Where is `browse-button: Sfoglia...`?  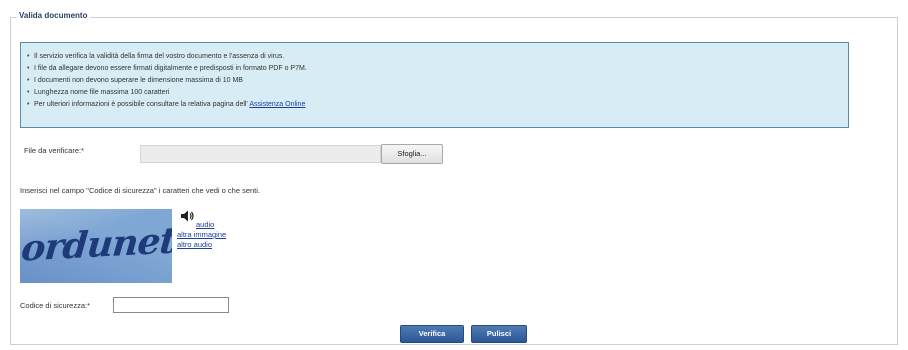 browse-button: Sfoglia... is located at coordinates (412, 154).